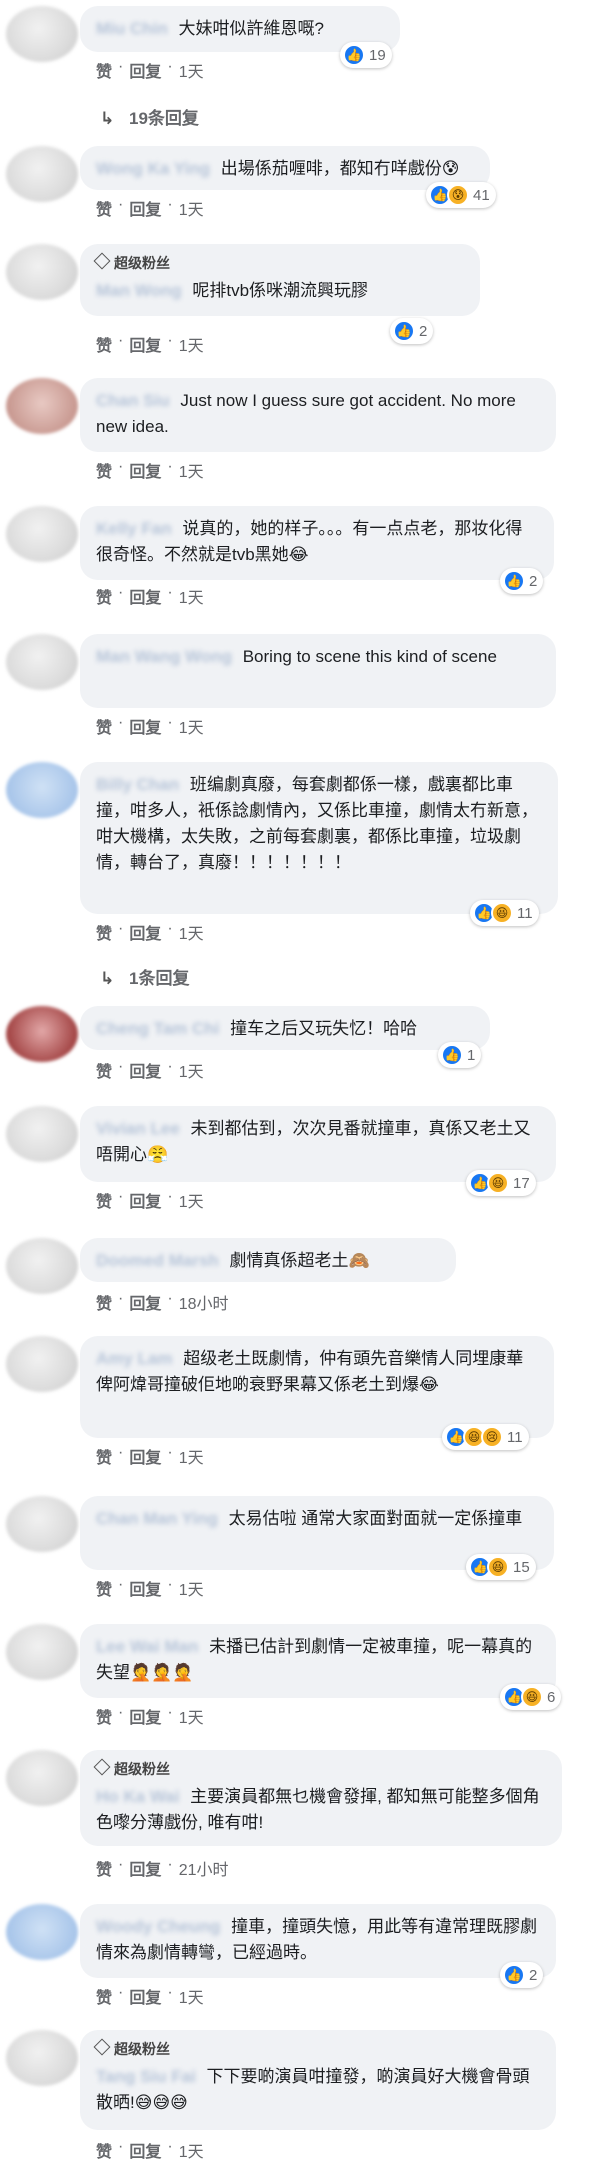 The width and height of the screenshot is (600, 2173). Describe the element at coordinates (149, 116) in the screenshot. I see `view-replies-link: ↳ 19条回复` at that location.